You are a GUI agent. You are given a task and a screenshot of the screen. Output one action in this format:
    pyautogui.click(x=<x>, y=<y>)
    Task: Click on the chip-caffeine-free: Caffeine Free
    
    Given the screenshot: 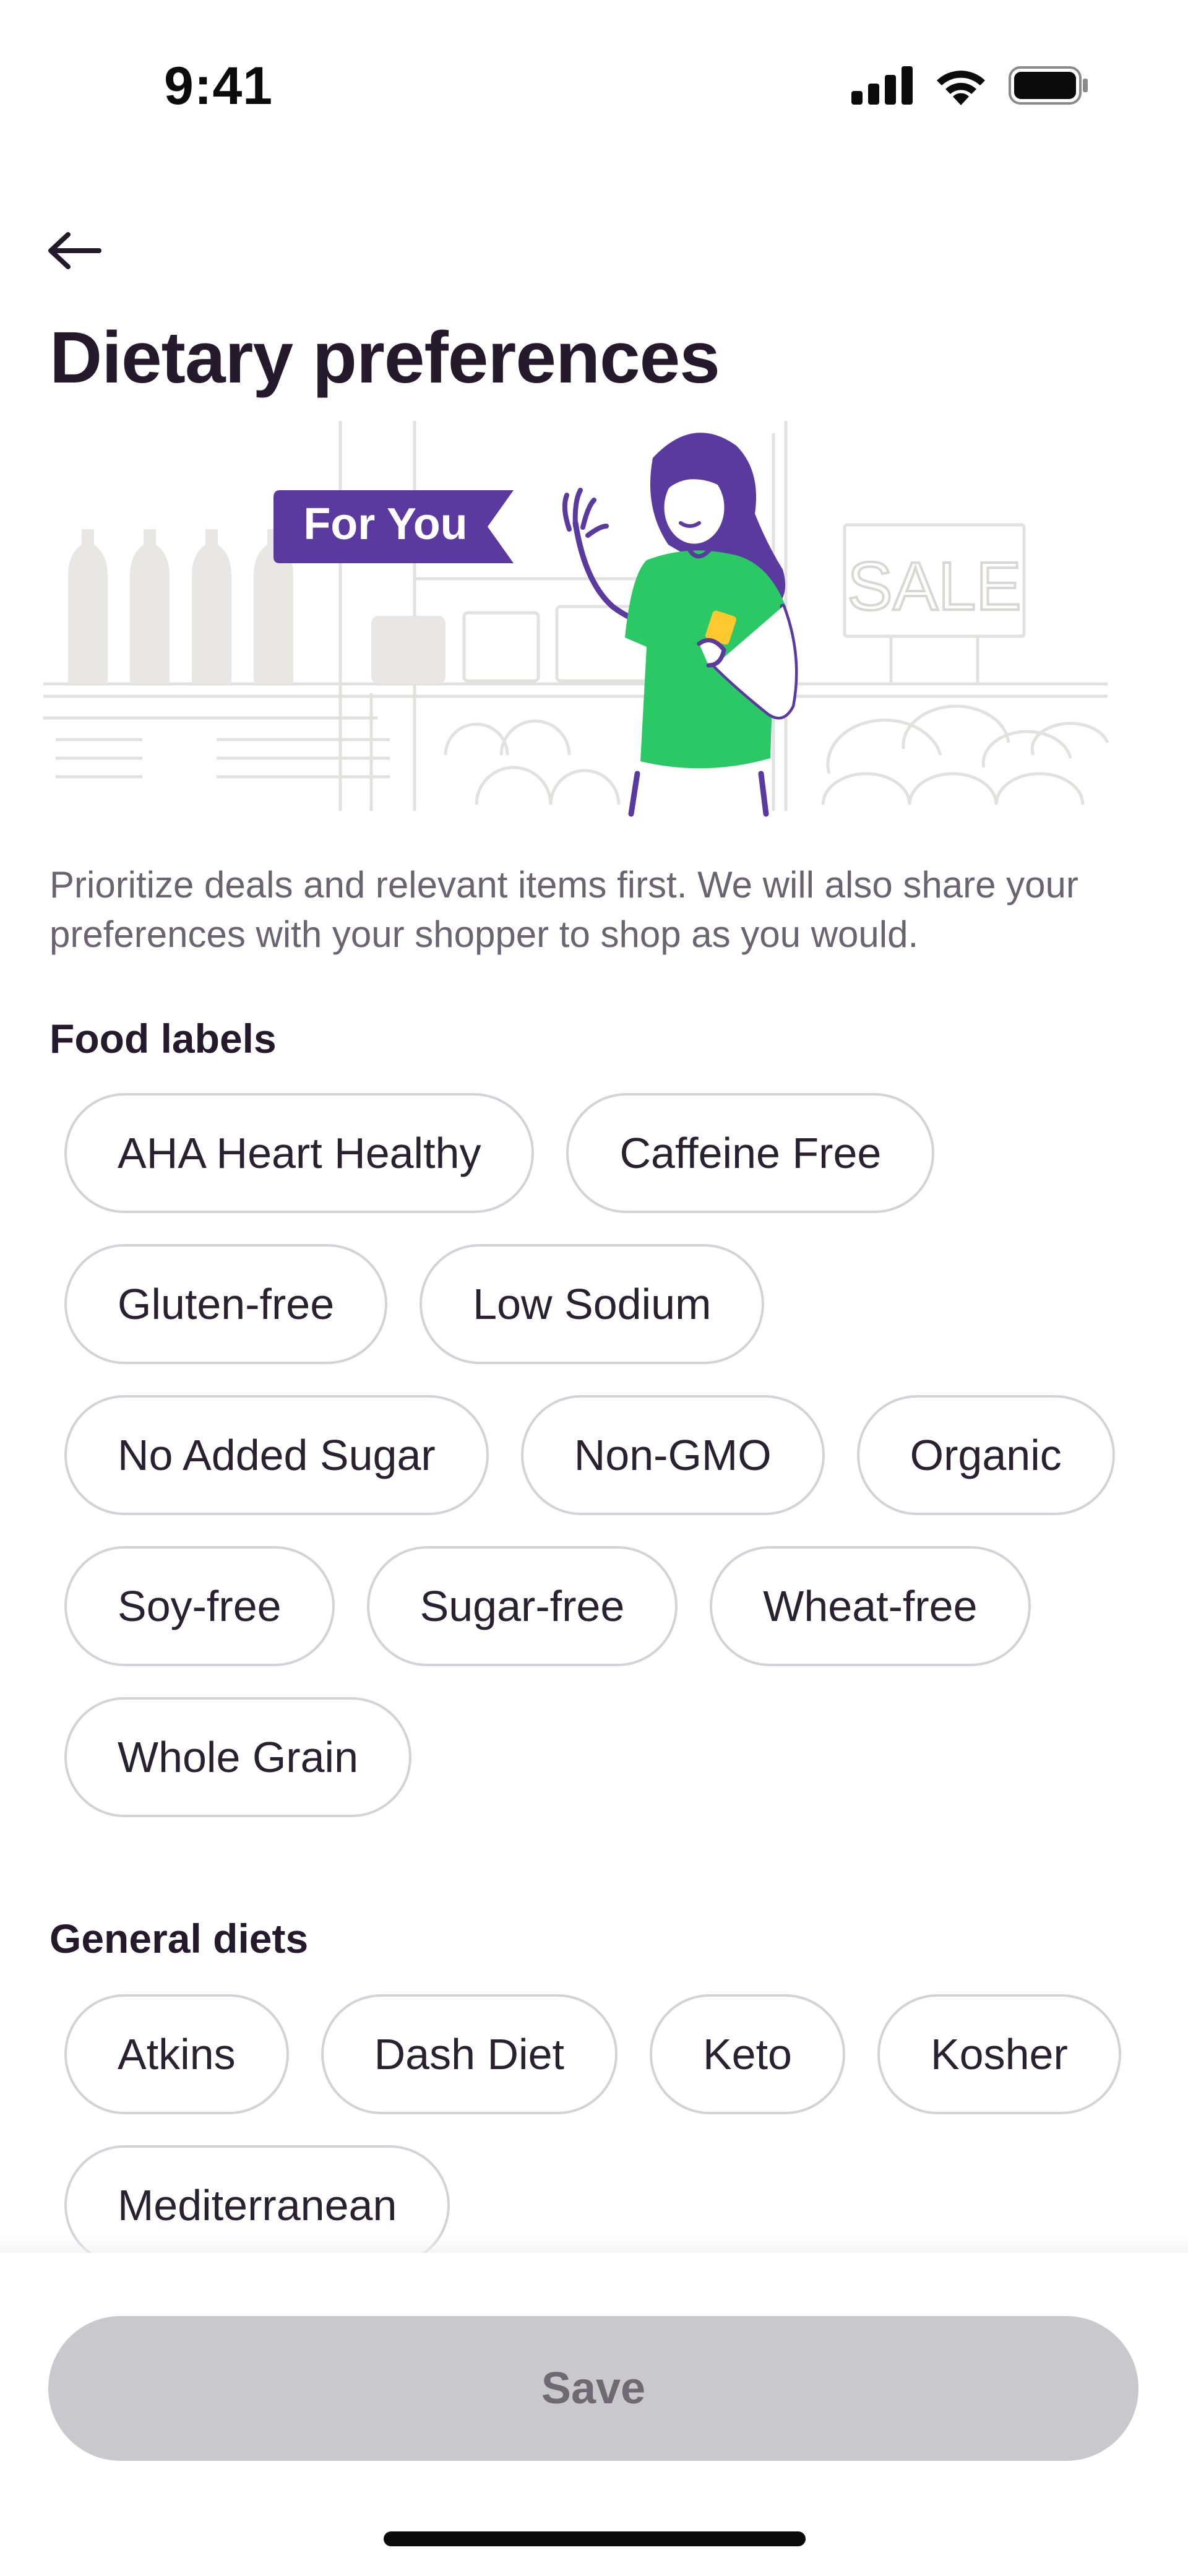 What is the action you would take?
    pyautogui.click(x=750, y=1153)
    